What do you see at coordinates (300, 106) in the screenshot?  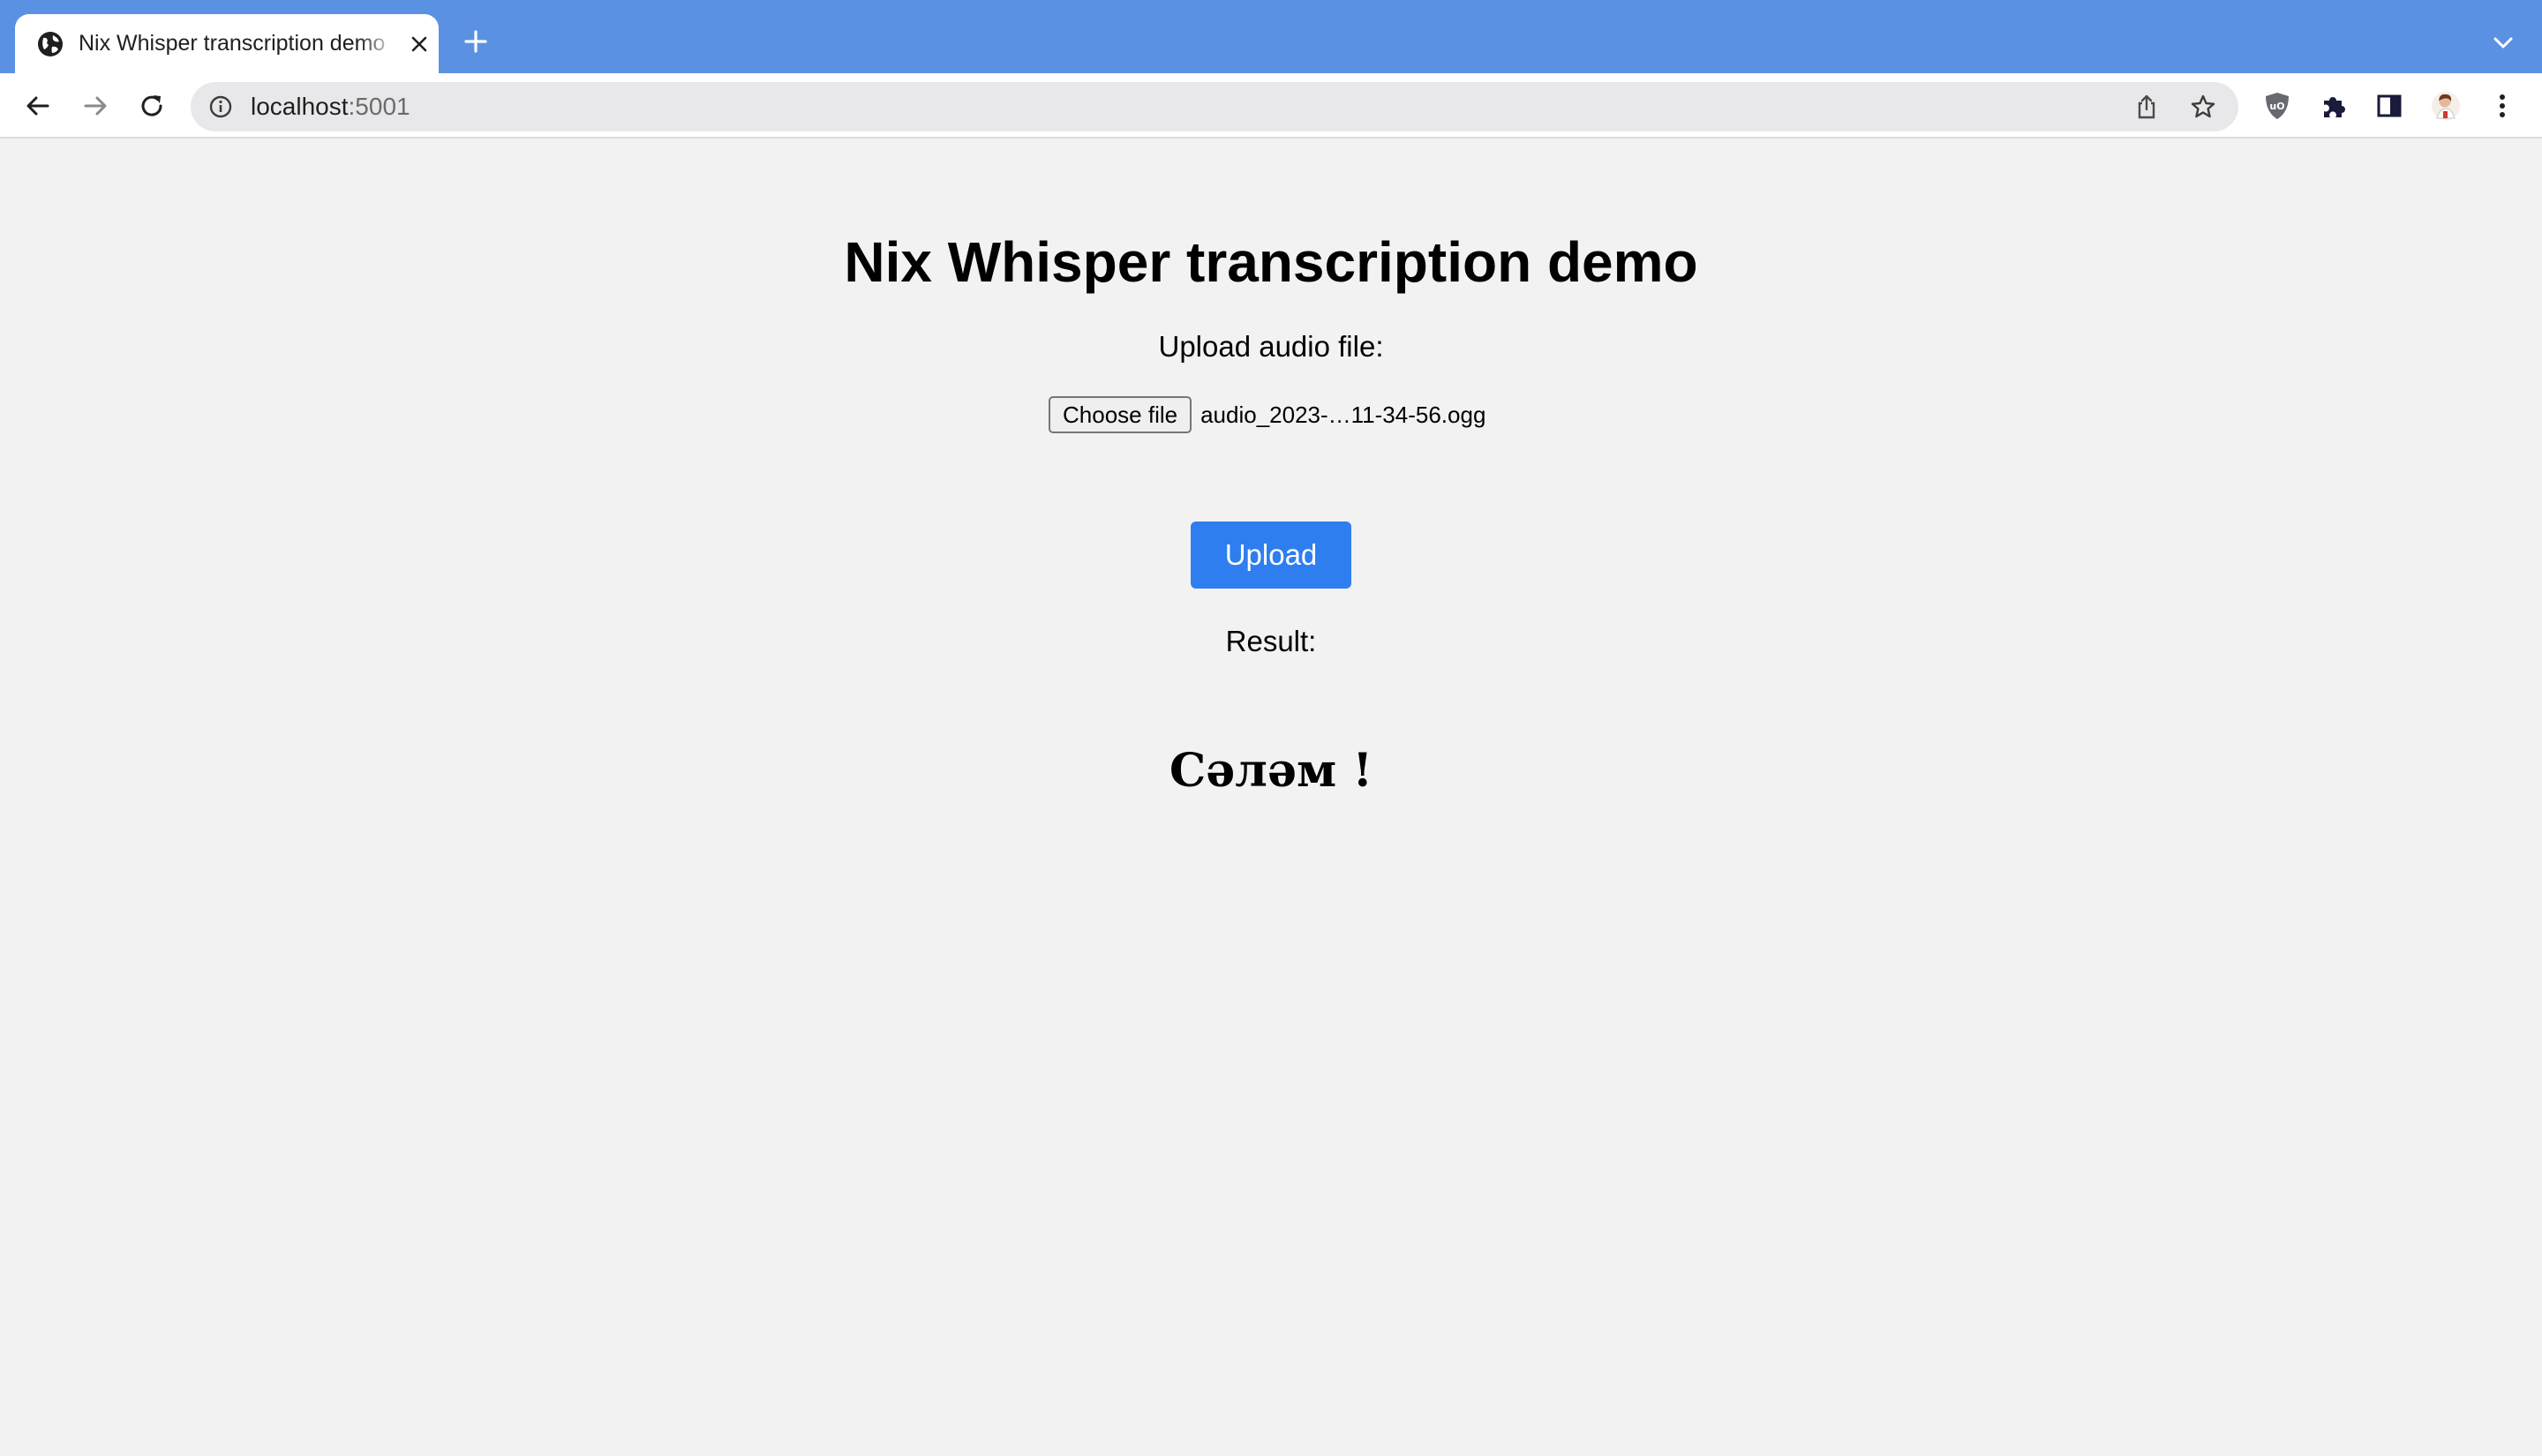 I see `url-host: localhost` at bounding box center [300, 106].